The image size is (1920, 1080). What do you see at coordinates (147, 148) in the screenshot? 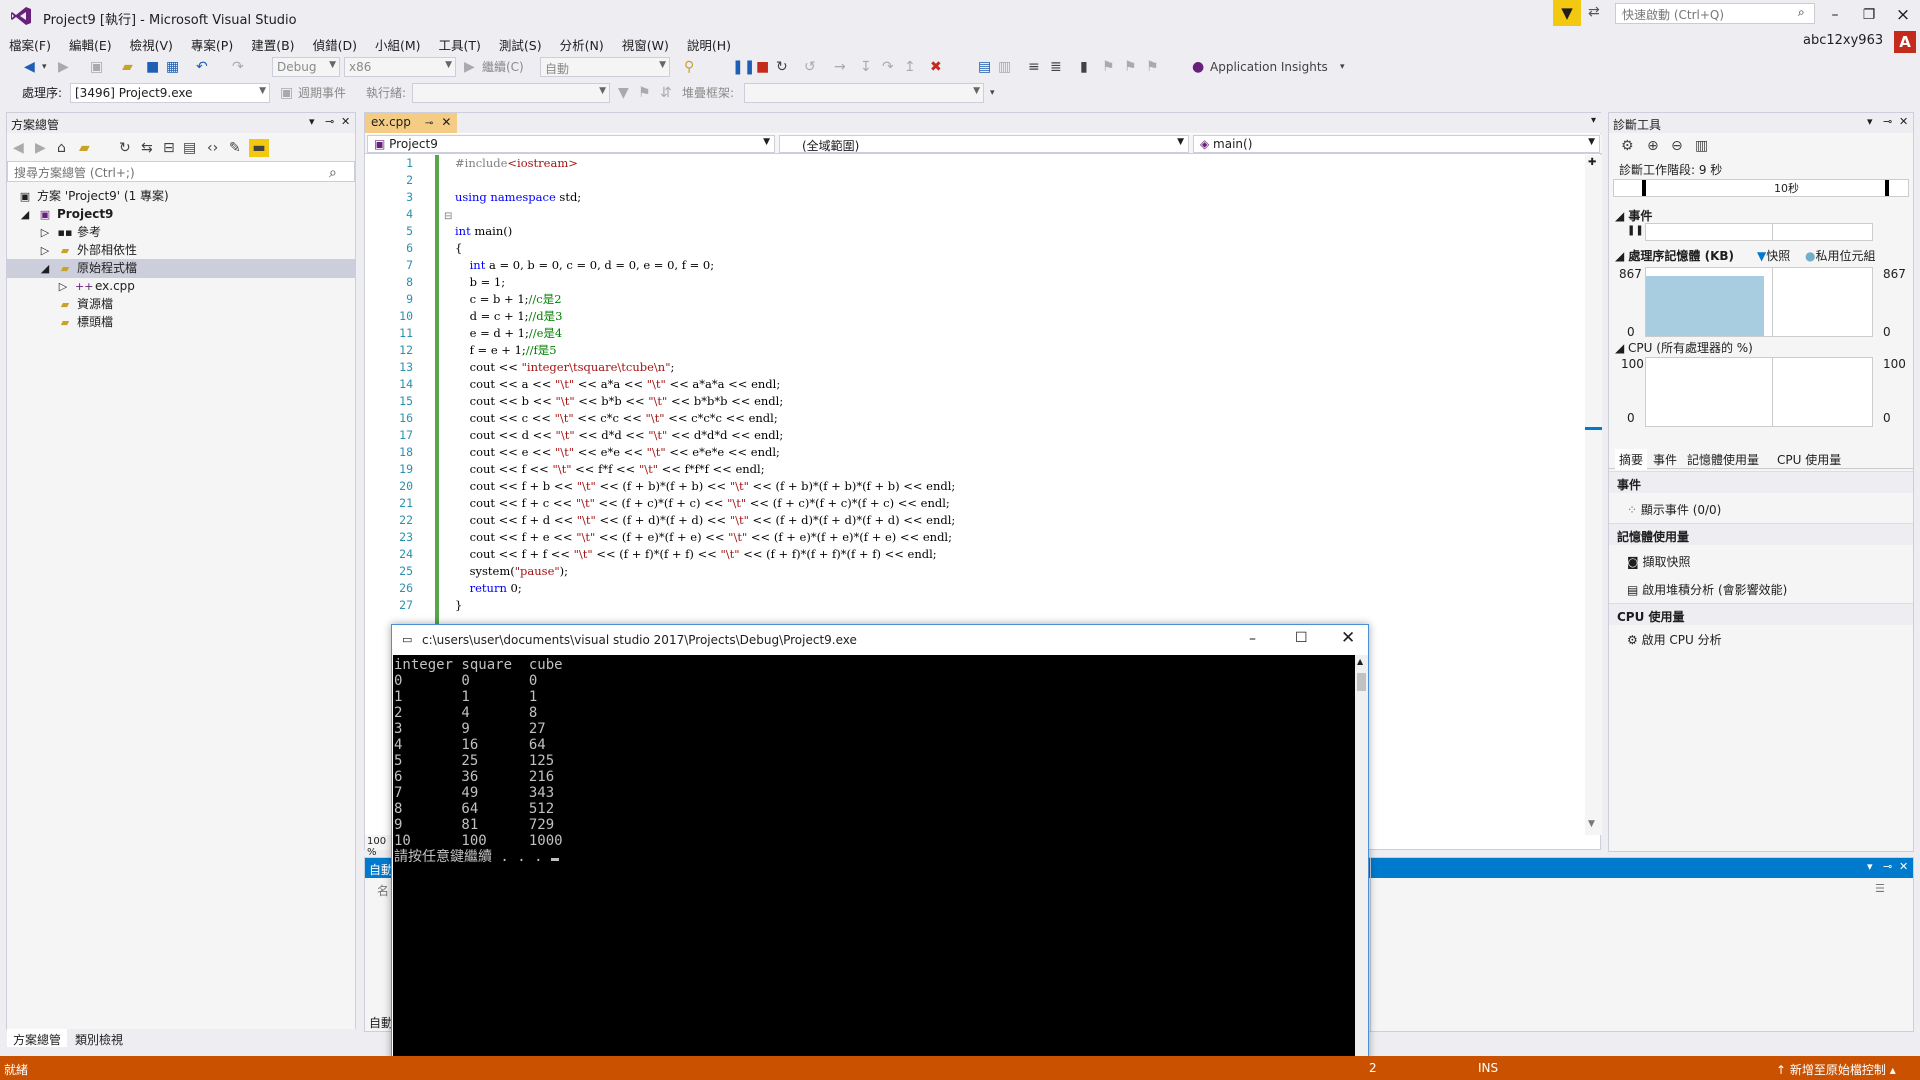
I see `sync-icon: ⇆` at bounding box center [147, 148].